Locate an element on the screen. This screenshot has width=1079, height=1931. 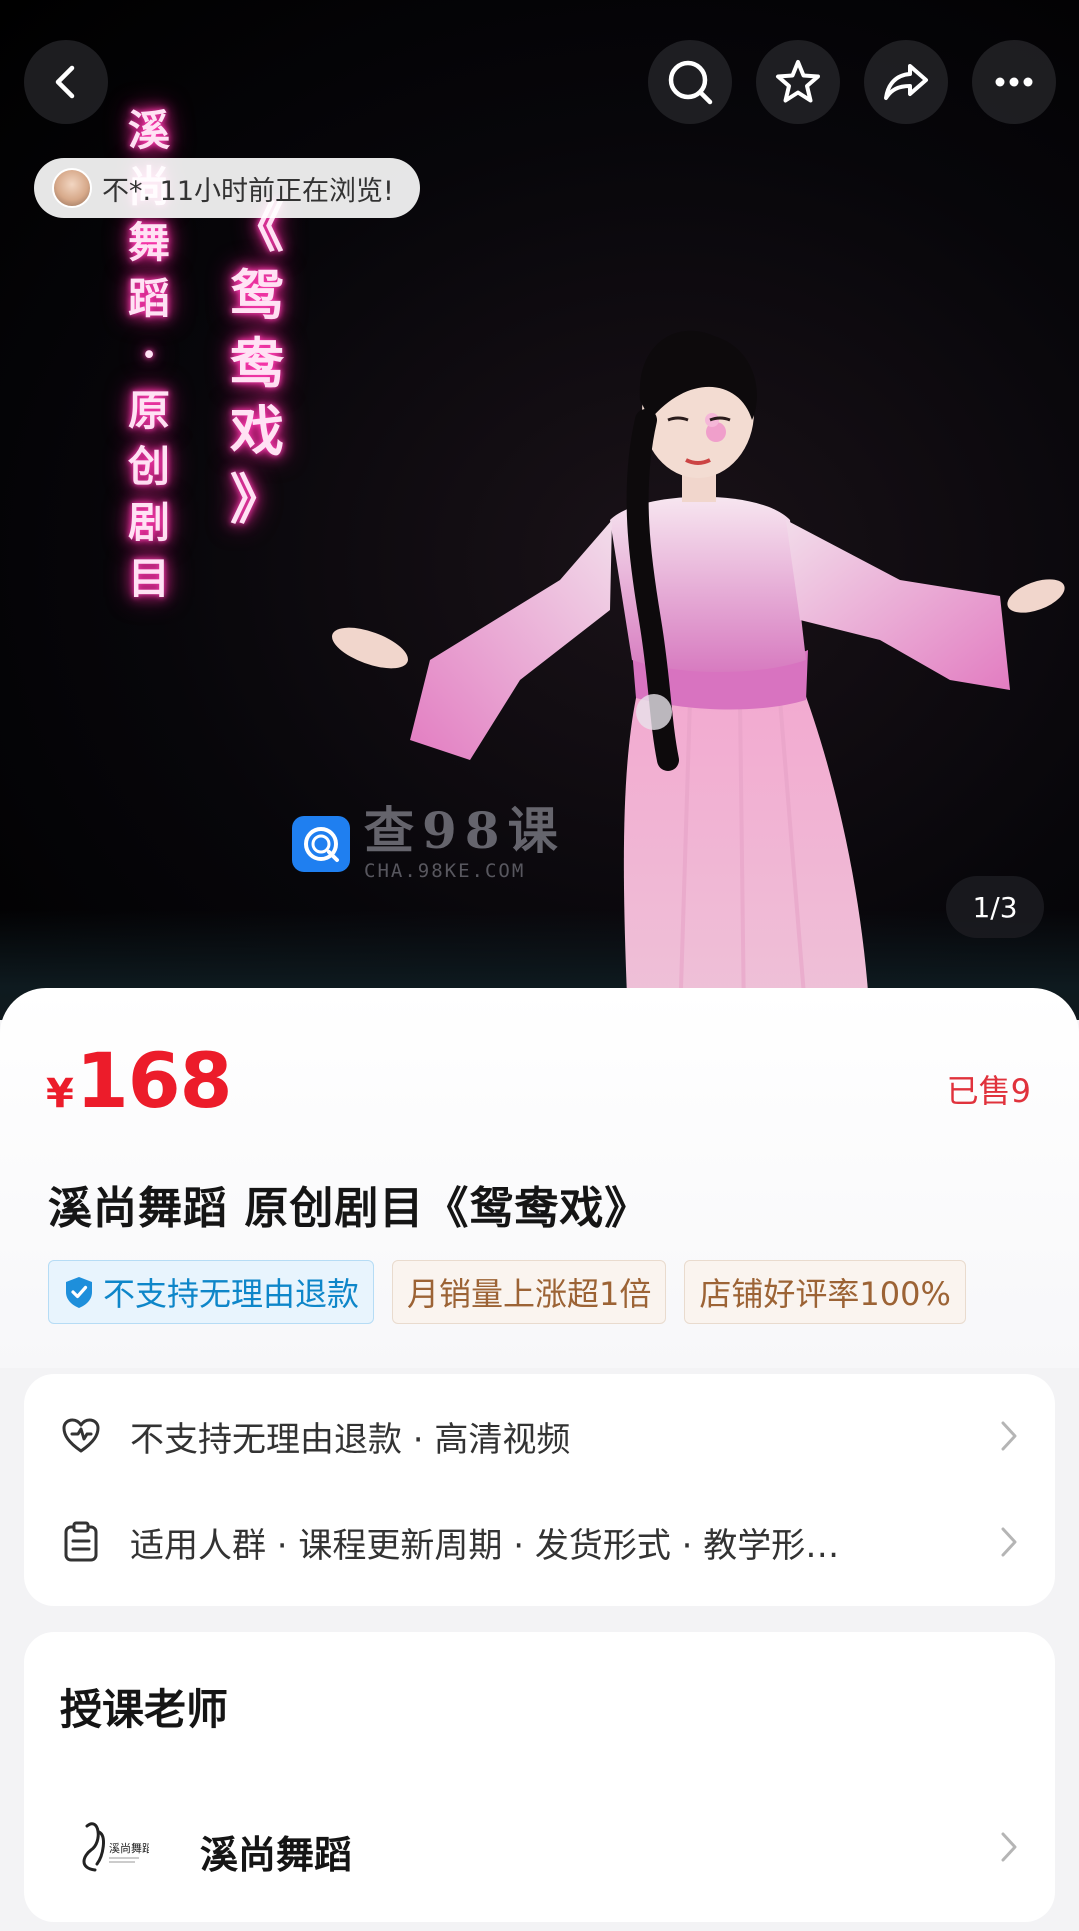
watermark-main-text: 查98课 is located at coordinates (465, 830).